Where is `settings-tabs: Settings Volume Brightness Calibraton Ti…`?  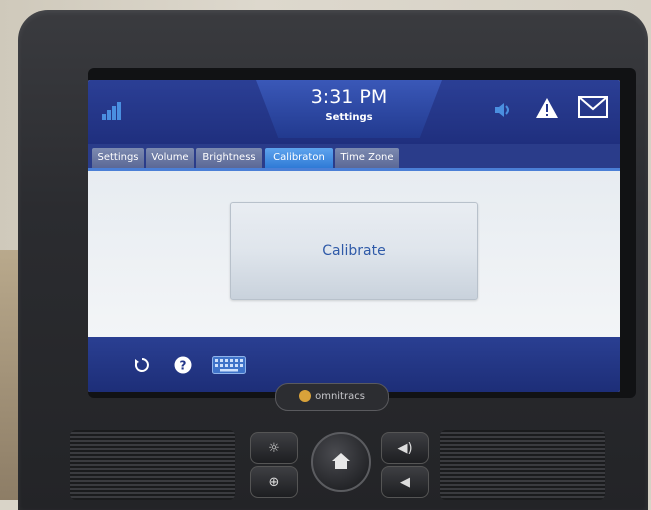
settings-tabs: Settings Volume Brightness Calibraton Ti… is located at coordinates (354, 157).